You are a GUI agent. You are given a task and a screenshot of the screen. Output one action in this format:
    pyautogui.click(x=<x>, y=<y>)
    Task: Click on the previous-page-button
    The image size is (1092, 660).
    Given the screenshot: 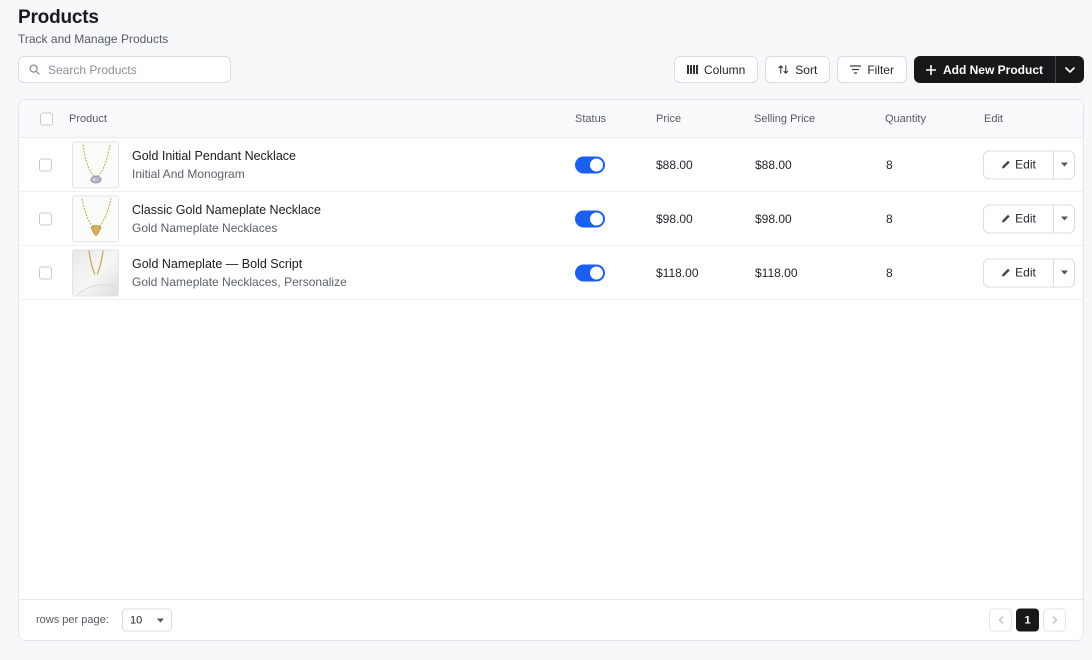 What is the action you would take?
    pyautogui.click(x=1000, y=620)
    